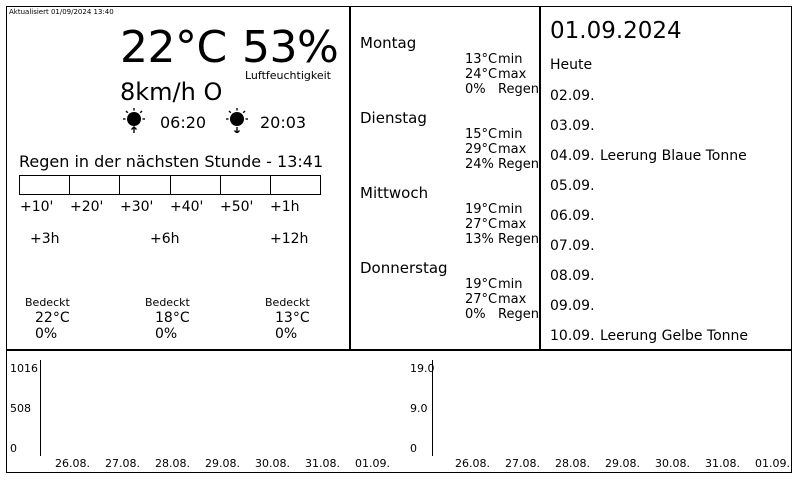 The image size is (800, 480). I want to click on calendar-day: 02.09., so click(572, 96).